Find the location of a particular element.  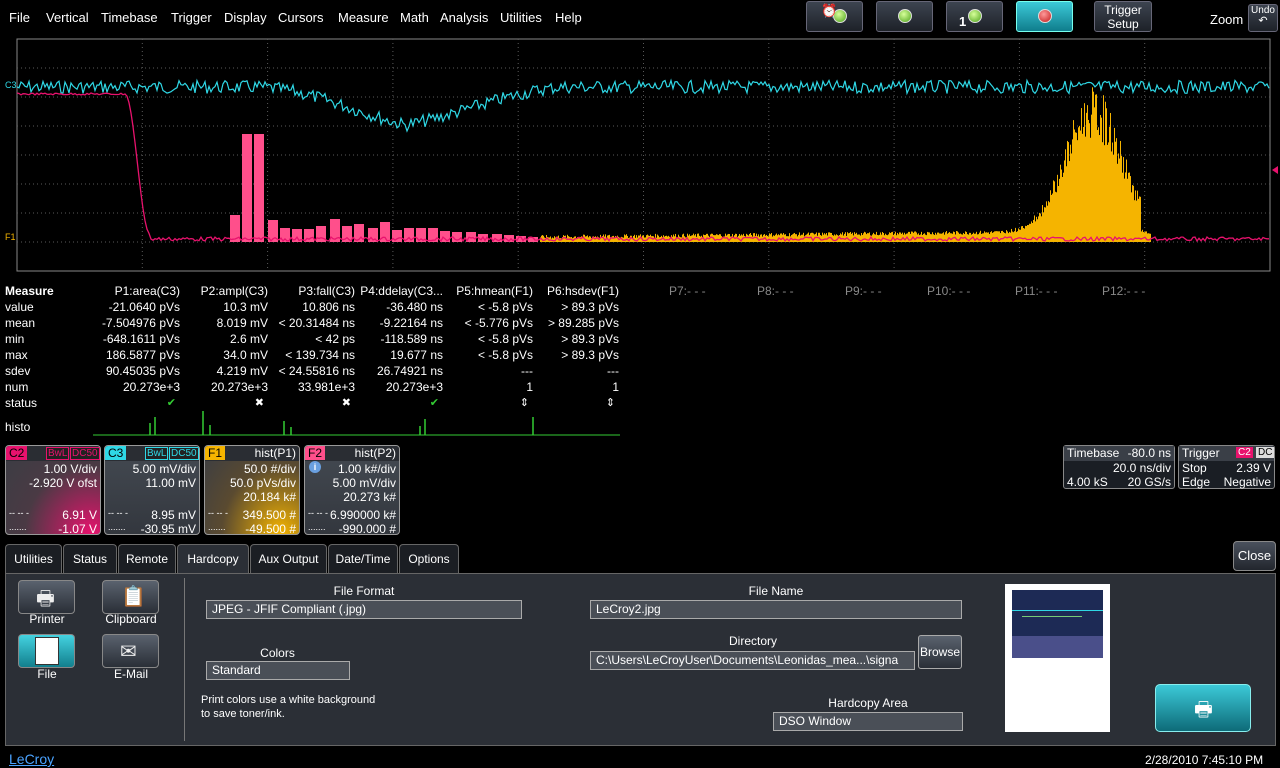

measure-cell: 90.45035 pVs is located at coordinates (142, 371).